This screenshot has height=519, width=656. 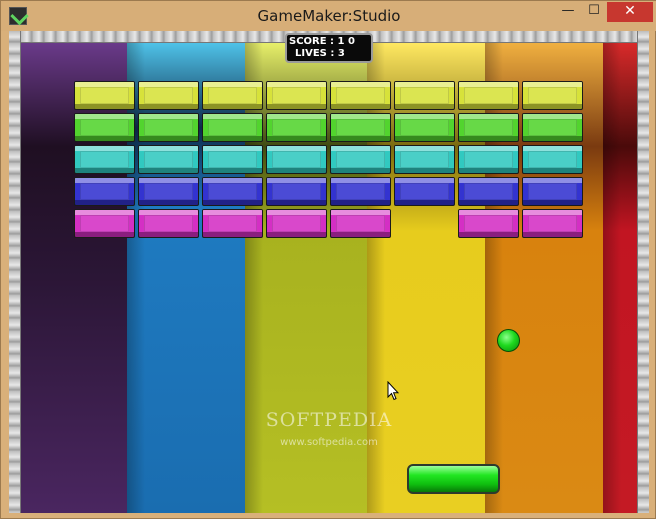 I want to click on title-bar: GameMaker:Studio — ☐ ✕, so click(x=328, y=16).